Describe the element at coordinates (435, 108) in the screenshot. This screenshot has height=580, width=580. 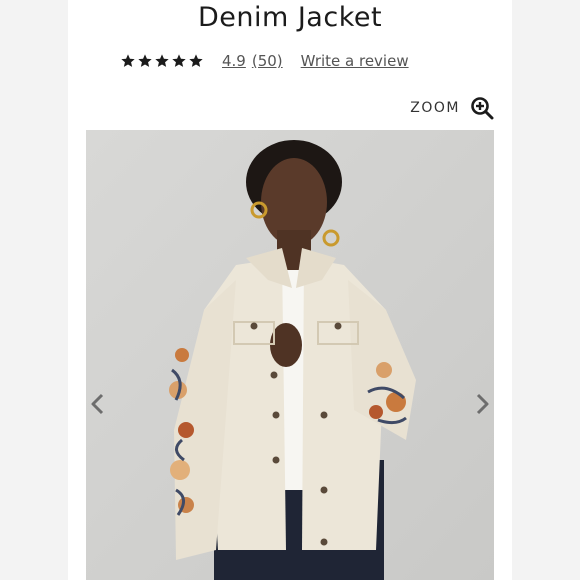
I see `zoom-label: ZOOM` at that location.